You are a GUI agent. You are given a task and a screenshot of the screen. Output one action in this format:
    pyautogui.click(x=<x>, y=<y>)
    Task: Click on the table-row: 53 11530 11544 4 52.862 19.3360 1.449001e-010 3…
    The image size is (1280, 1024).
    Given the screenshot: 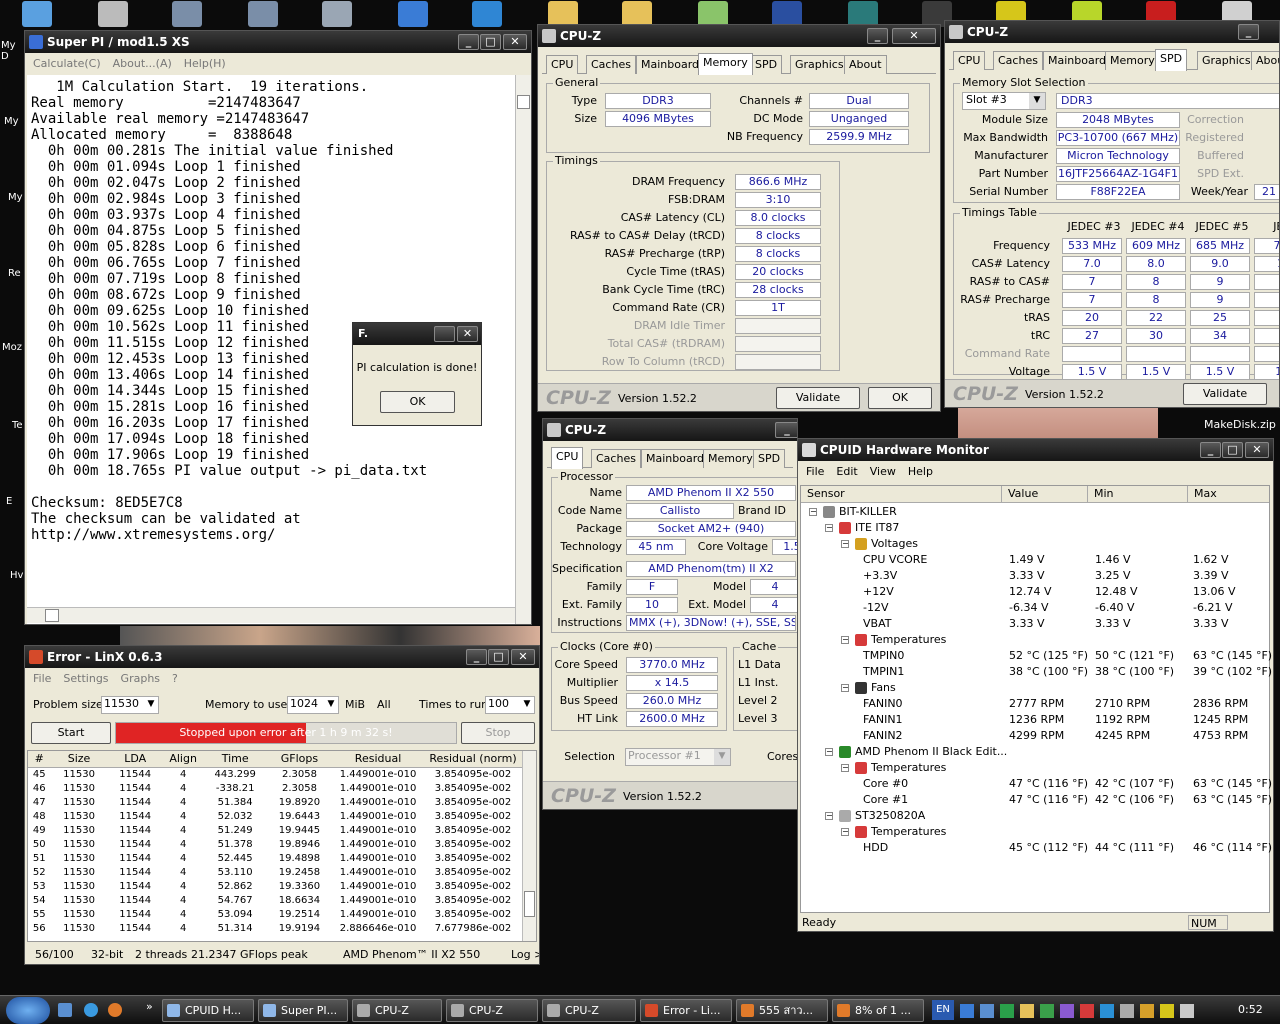 What is the action you would take?
    pyautogui.click(x=275, y=886)
    